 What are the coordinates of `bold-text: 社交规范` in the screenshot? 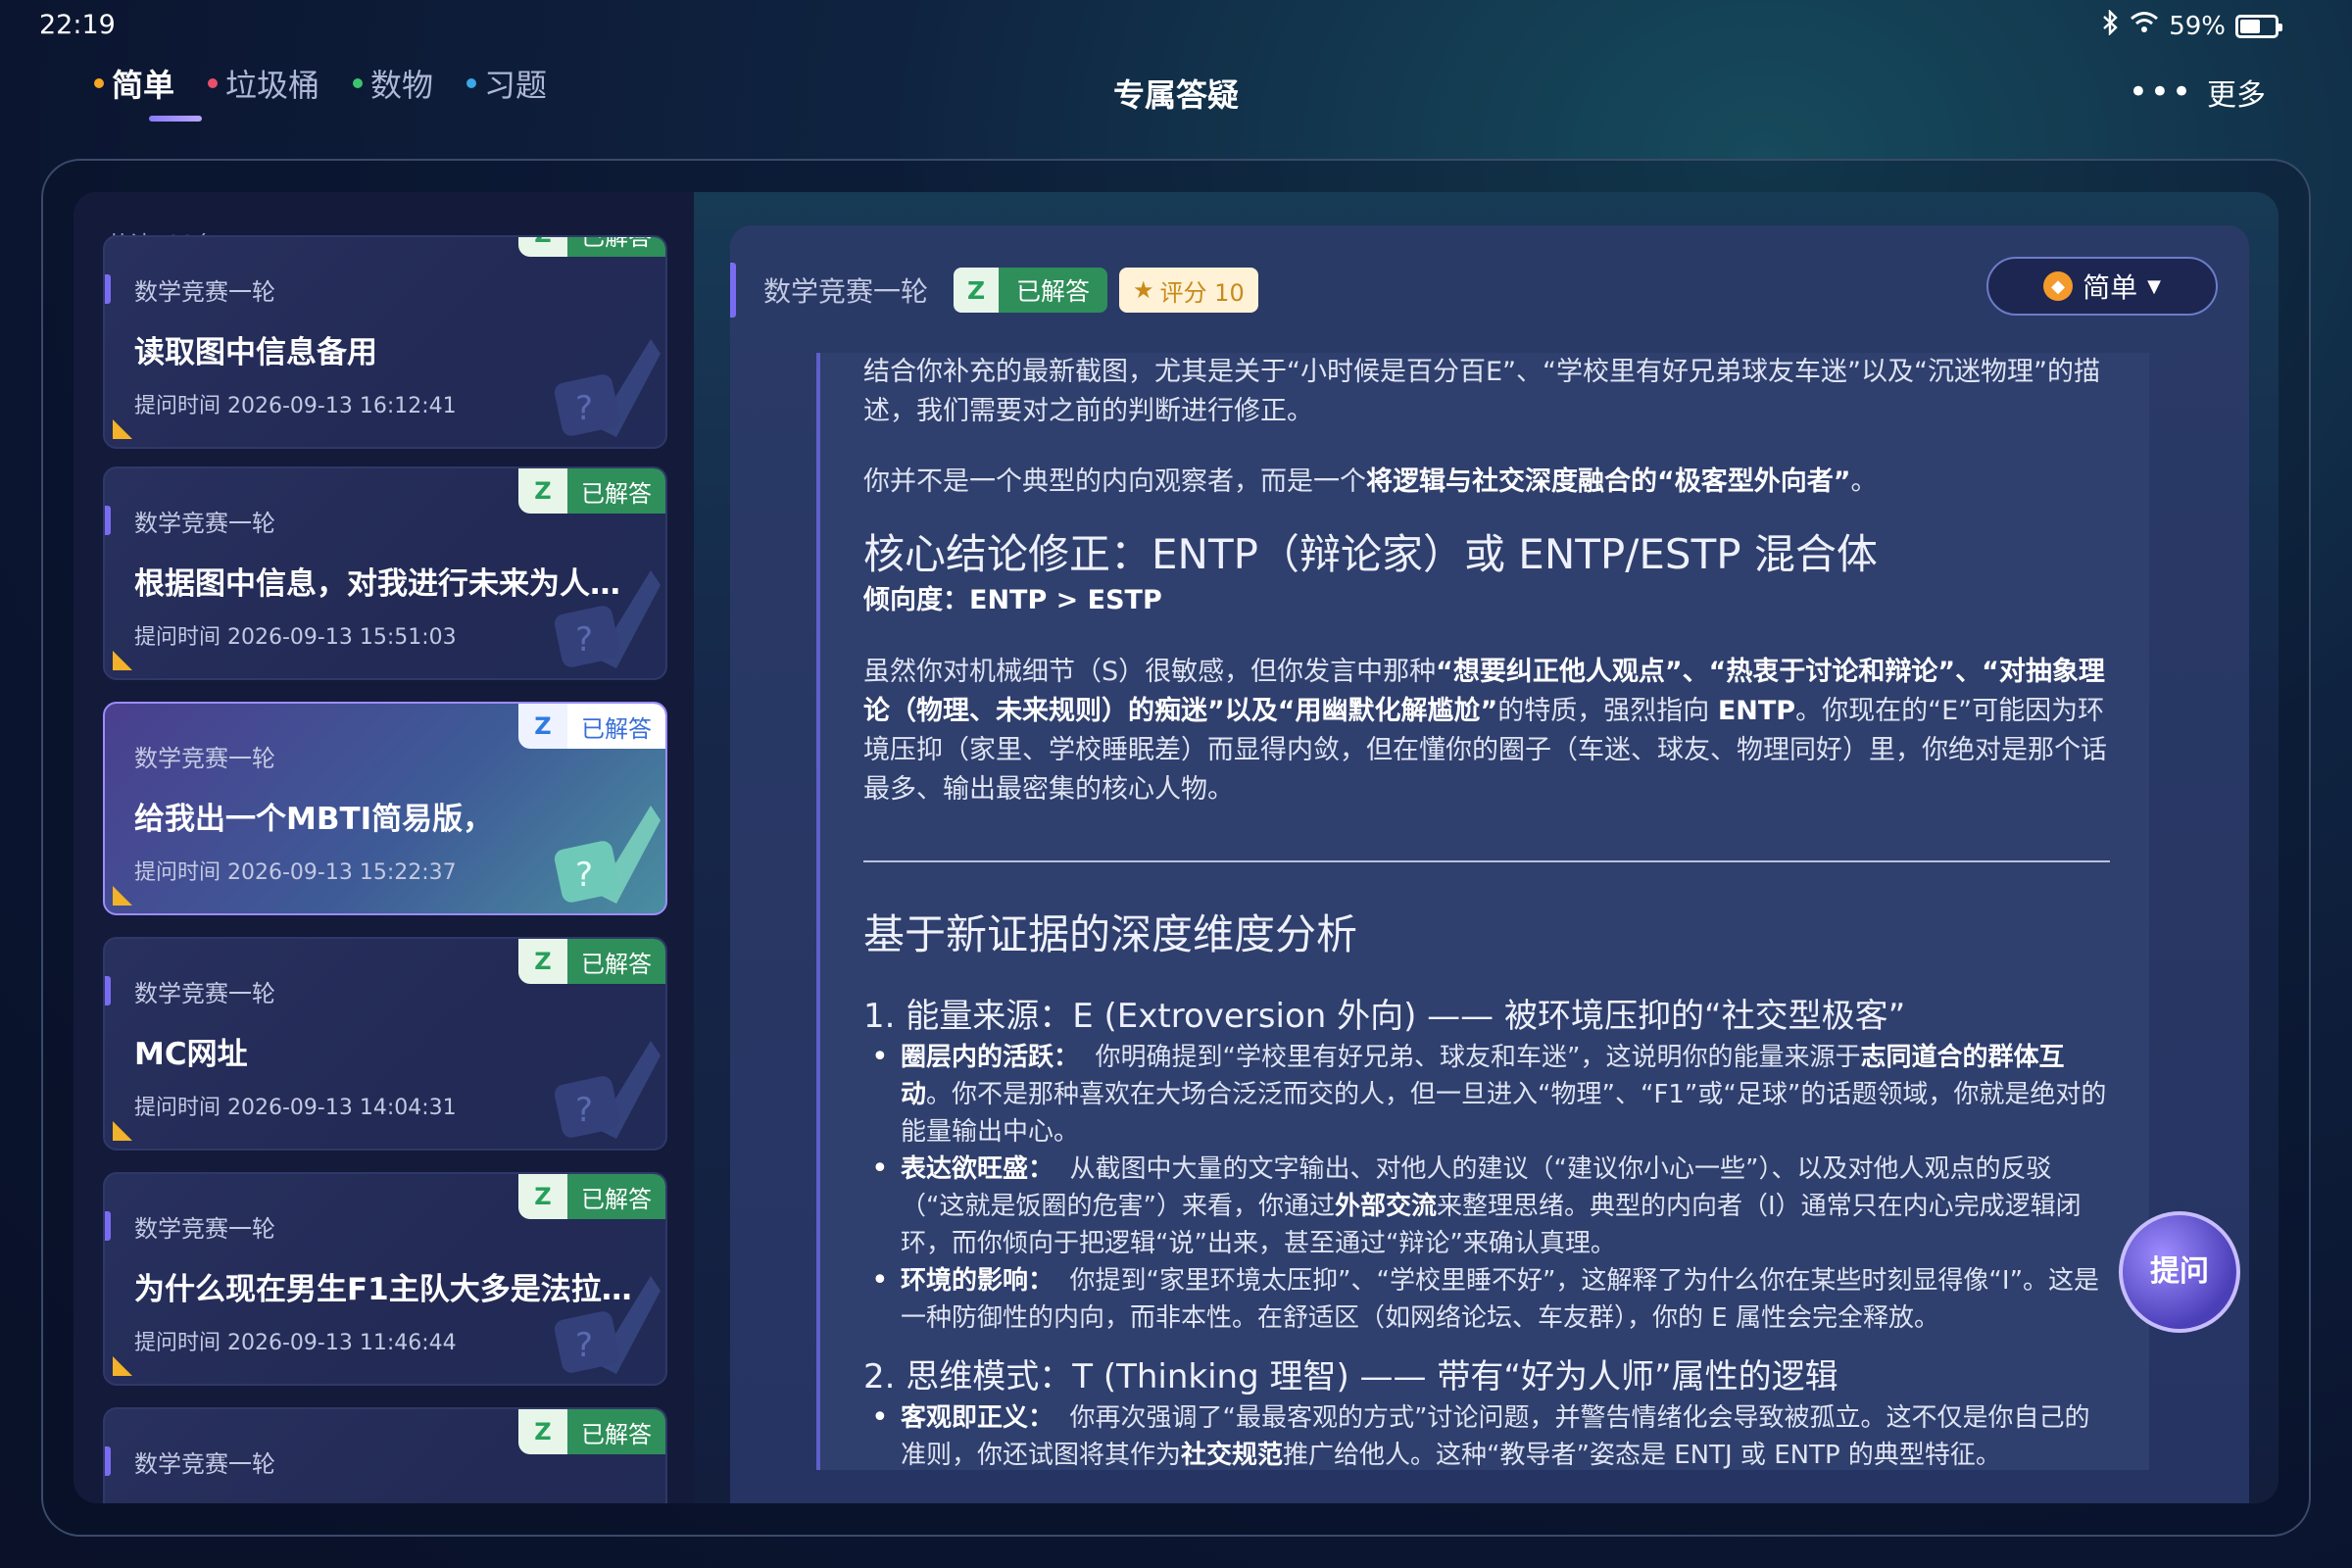 It's located at (1232, 1455).